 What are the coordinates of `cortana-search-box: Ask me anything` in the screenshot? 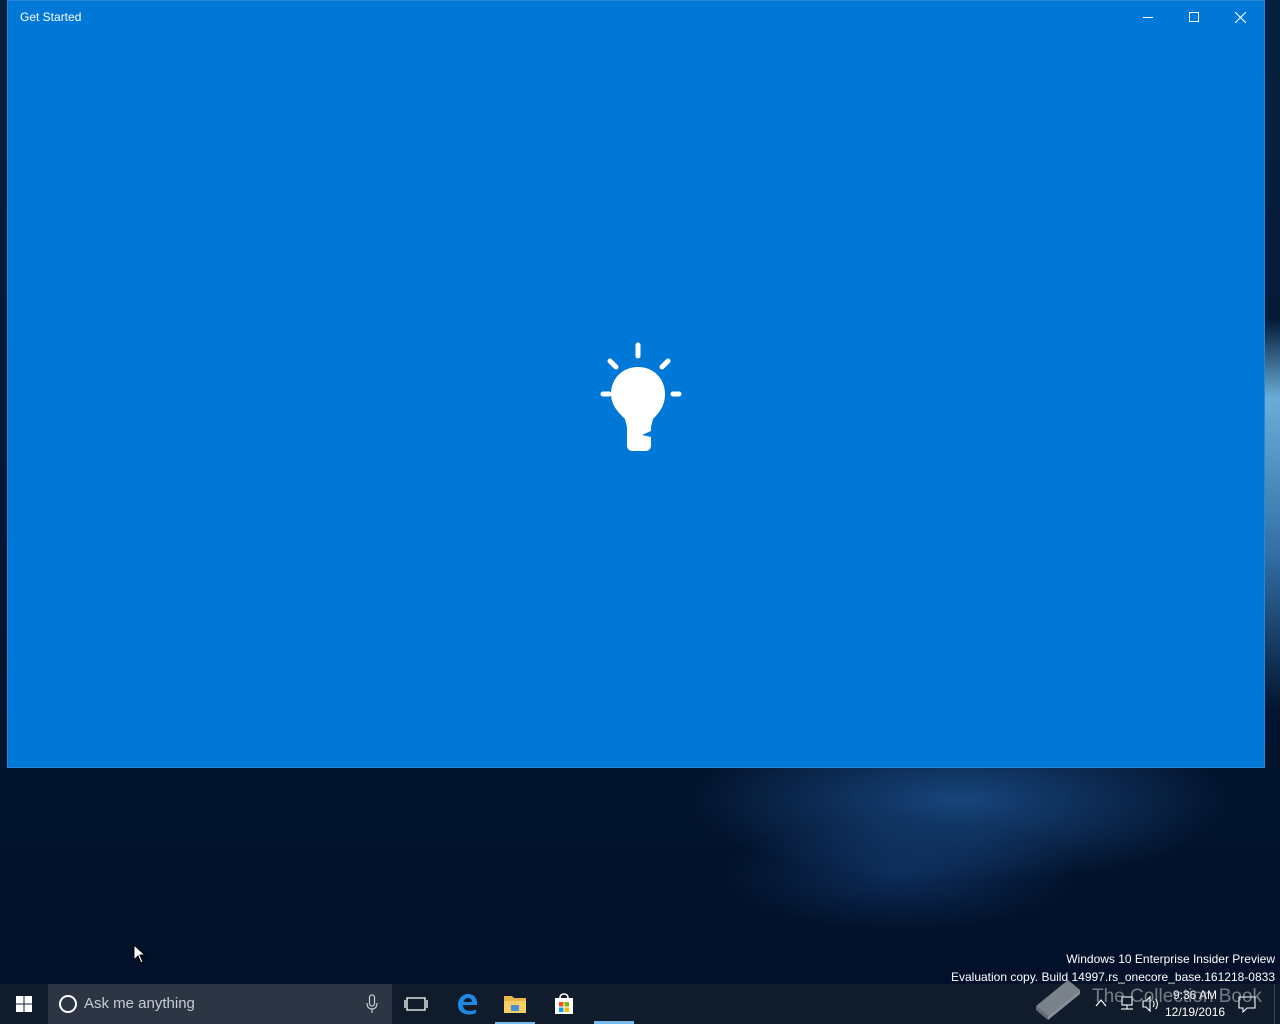 It's located at (220, 1004).